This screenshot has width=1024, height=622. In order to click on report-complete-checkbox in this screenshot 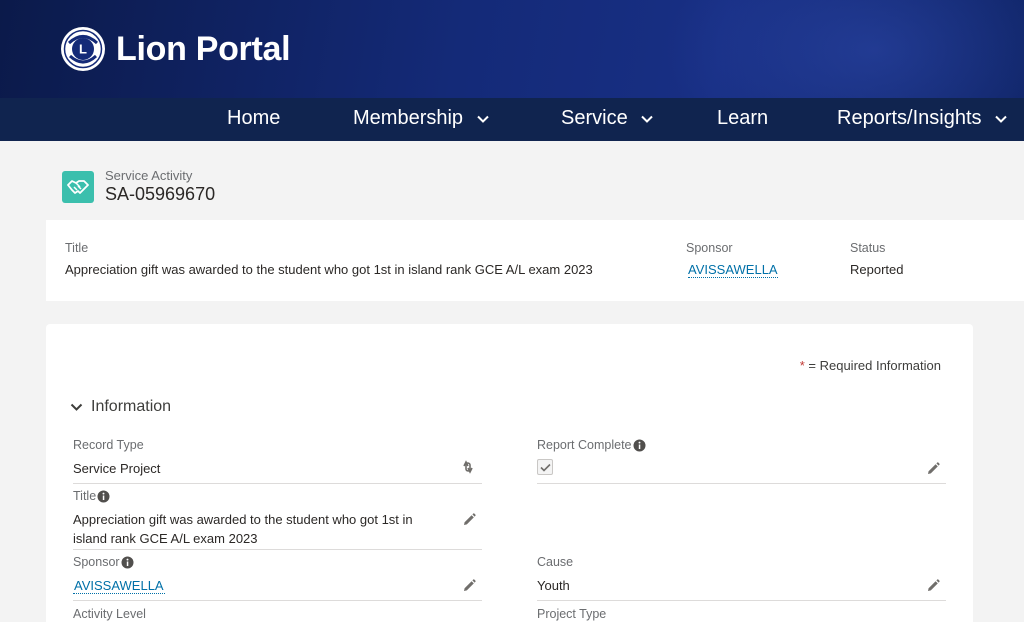, I will do `click(545, 467)`.